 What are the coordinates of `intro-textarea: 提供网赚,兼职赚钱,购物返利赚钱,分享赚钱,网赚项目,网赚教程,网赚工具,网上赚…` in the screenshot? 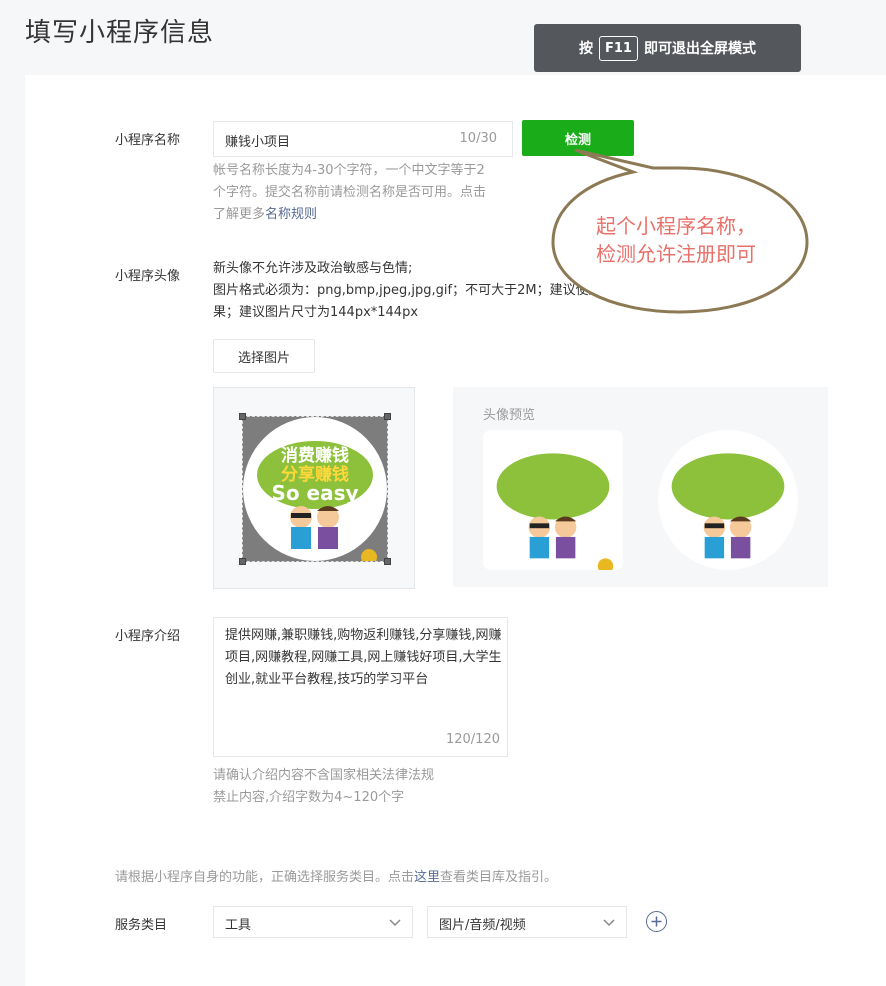 It's located at (360, 687).